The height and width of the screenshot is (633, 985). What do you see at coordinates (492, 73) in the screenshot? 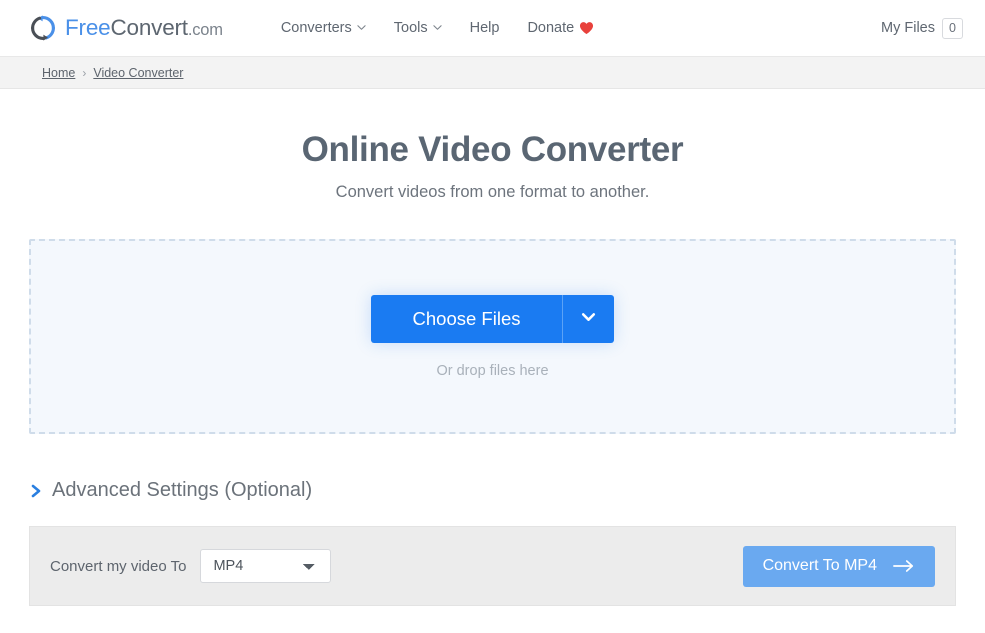
I see `breadcrumb: Home › Video Converter` at bounding box center [492, 73].